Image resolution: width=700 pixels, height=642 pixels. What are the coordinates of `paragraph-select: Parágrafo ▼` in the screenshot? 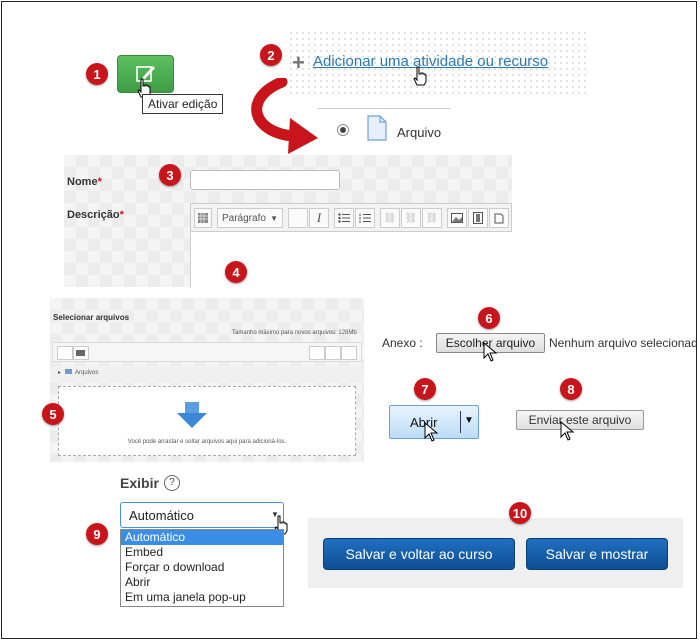 It's located at (250, 218).